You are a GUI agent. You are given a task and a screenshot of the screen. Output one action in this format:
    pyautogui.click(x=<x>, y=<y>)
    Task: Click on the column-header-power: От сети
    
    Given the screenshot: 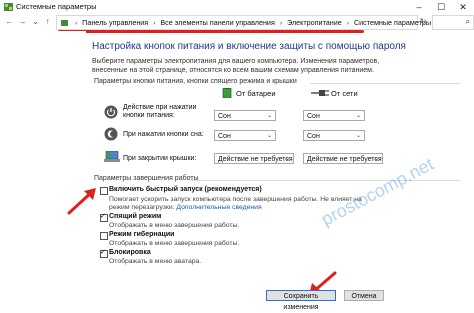 What is the action you would take?
    pyautogui.click(x=344, y=93)
    